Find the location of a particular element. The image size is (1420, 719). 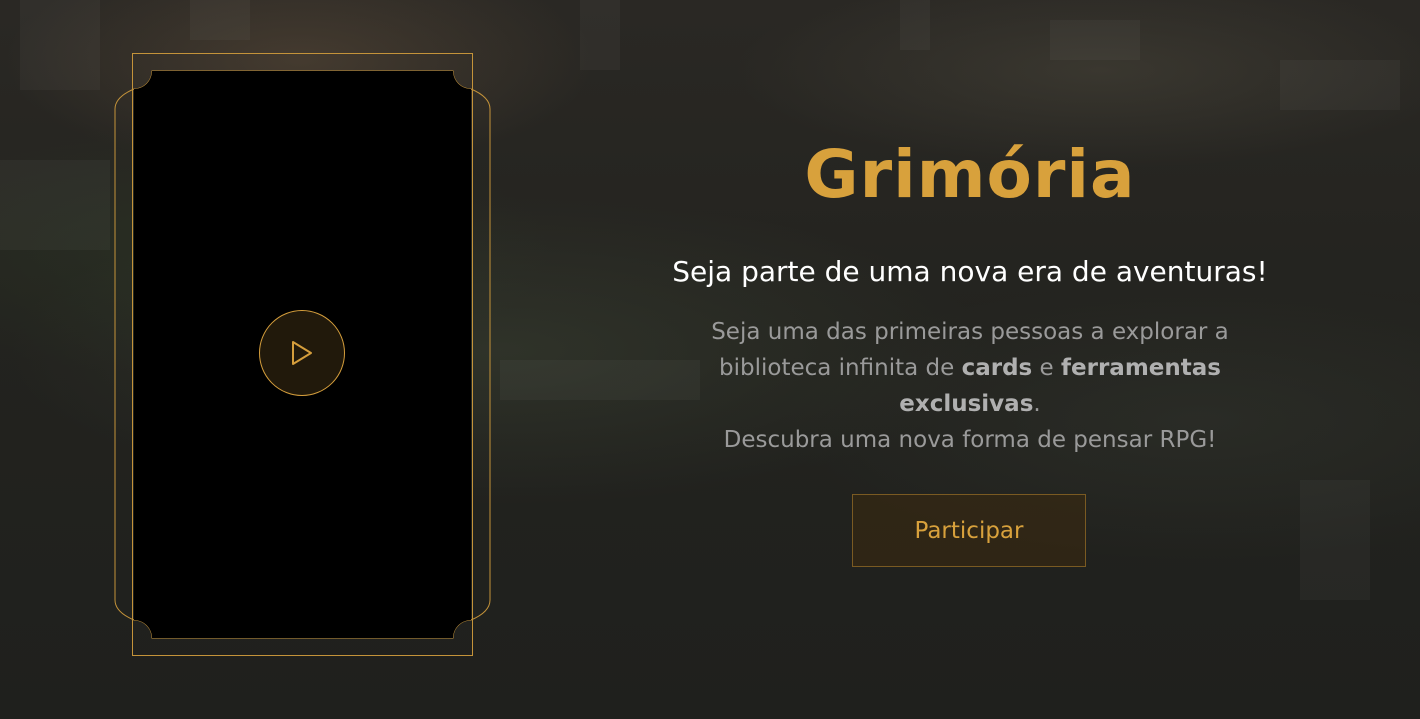

brand-title: Grimória is located at coordinates (970, 174).